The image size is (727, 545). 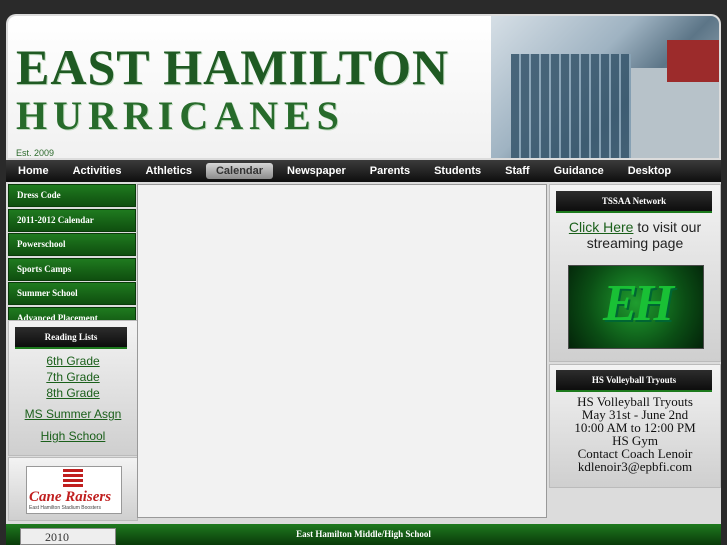 I want to click on school-name: EAST HAMILTON, so click(x=233, y=67).